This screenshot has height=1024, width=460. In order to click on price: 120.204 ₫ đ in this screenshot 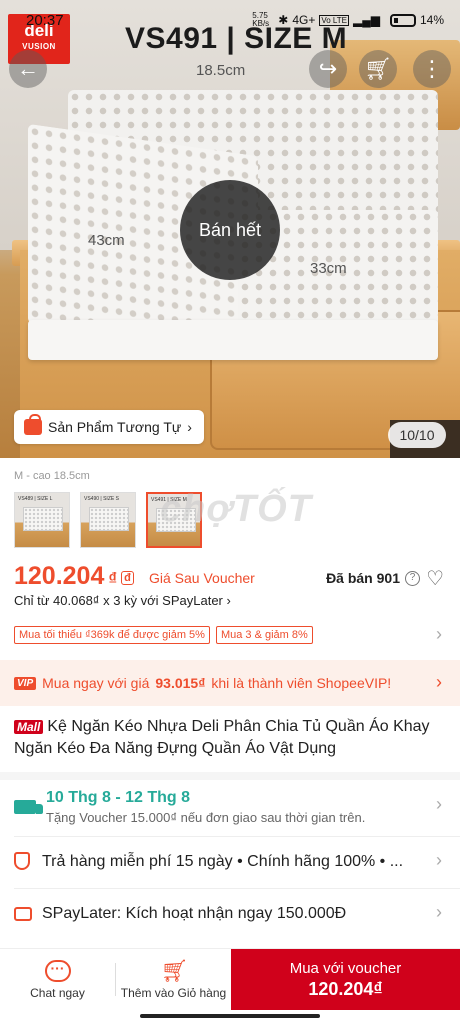, I will do `click(74, 576)`.